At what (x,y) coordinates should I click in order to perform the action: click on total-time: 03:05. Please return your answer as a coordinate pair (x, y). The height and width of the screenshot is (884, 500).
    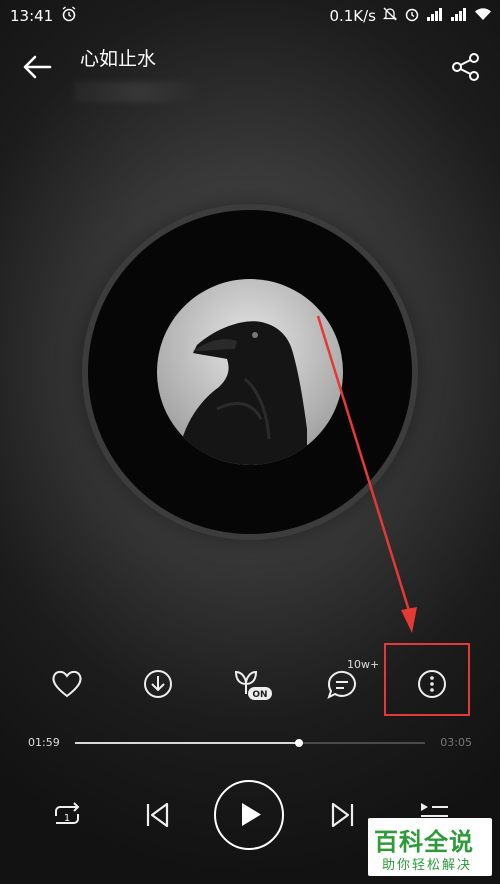
    Looking at the image, I should click on (456, 742).